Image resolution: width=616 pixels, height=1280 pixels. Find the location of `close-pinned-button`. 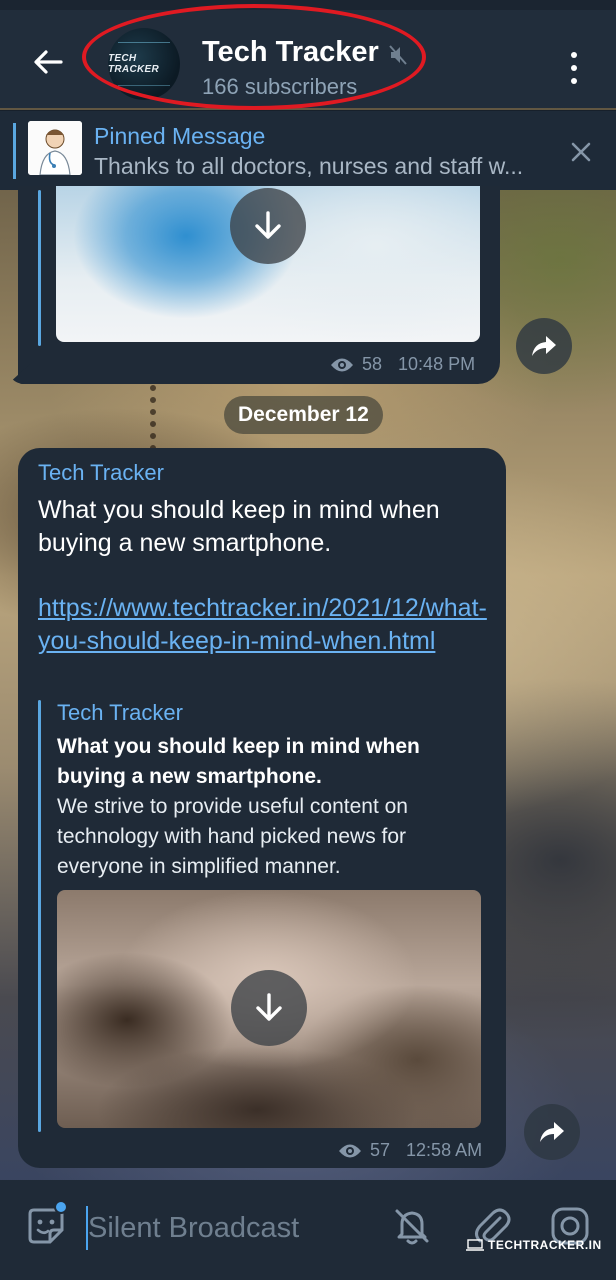

close-pinned-button is located at coordinates (581, 152).